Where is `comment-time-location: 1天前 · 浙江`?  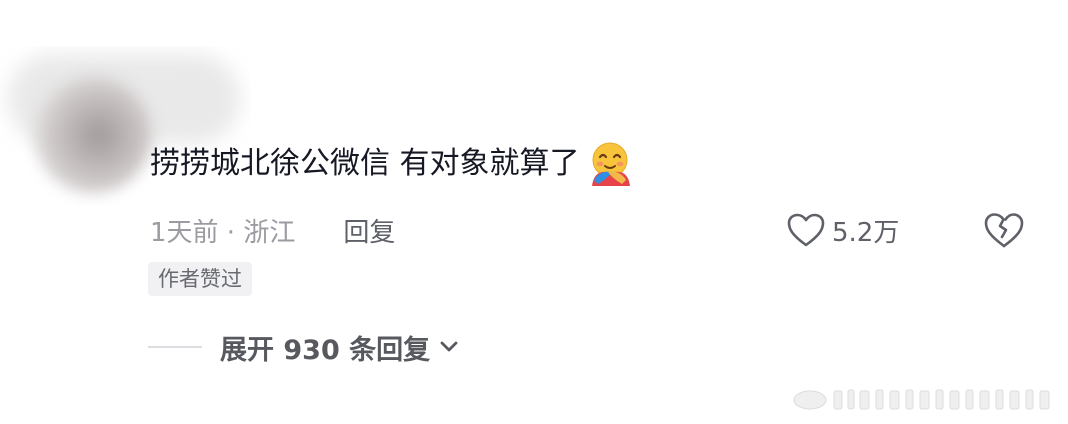 comment-time-location: 1天前 · 浙江 is located at coordinates (223, 232).